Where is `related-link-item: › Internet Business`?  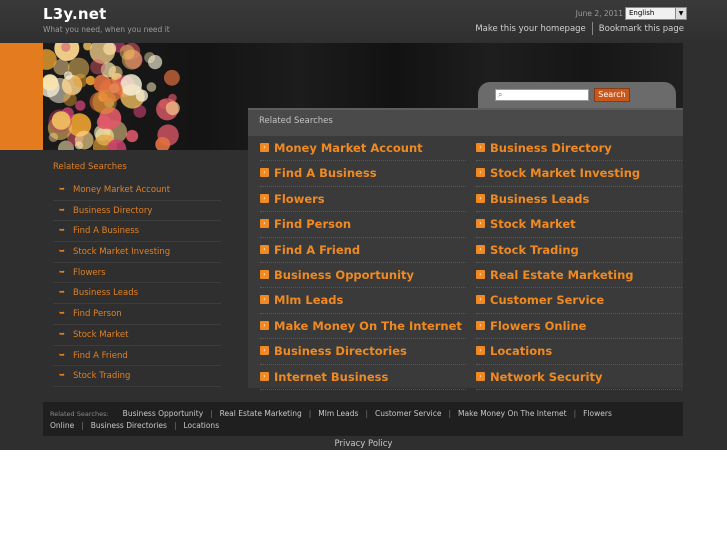
related-link-item: › Internet Business is located at coordinates (363, 377).